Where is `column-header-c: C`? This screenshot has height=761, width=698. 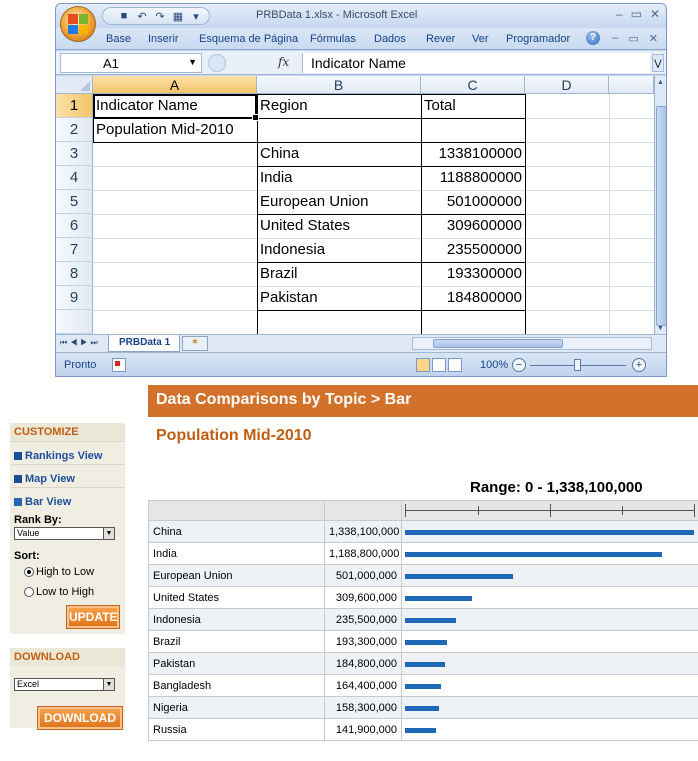
column-header-c: C is located at coordinates (473, 85).